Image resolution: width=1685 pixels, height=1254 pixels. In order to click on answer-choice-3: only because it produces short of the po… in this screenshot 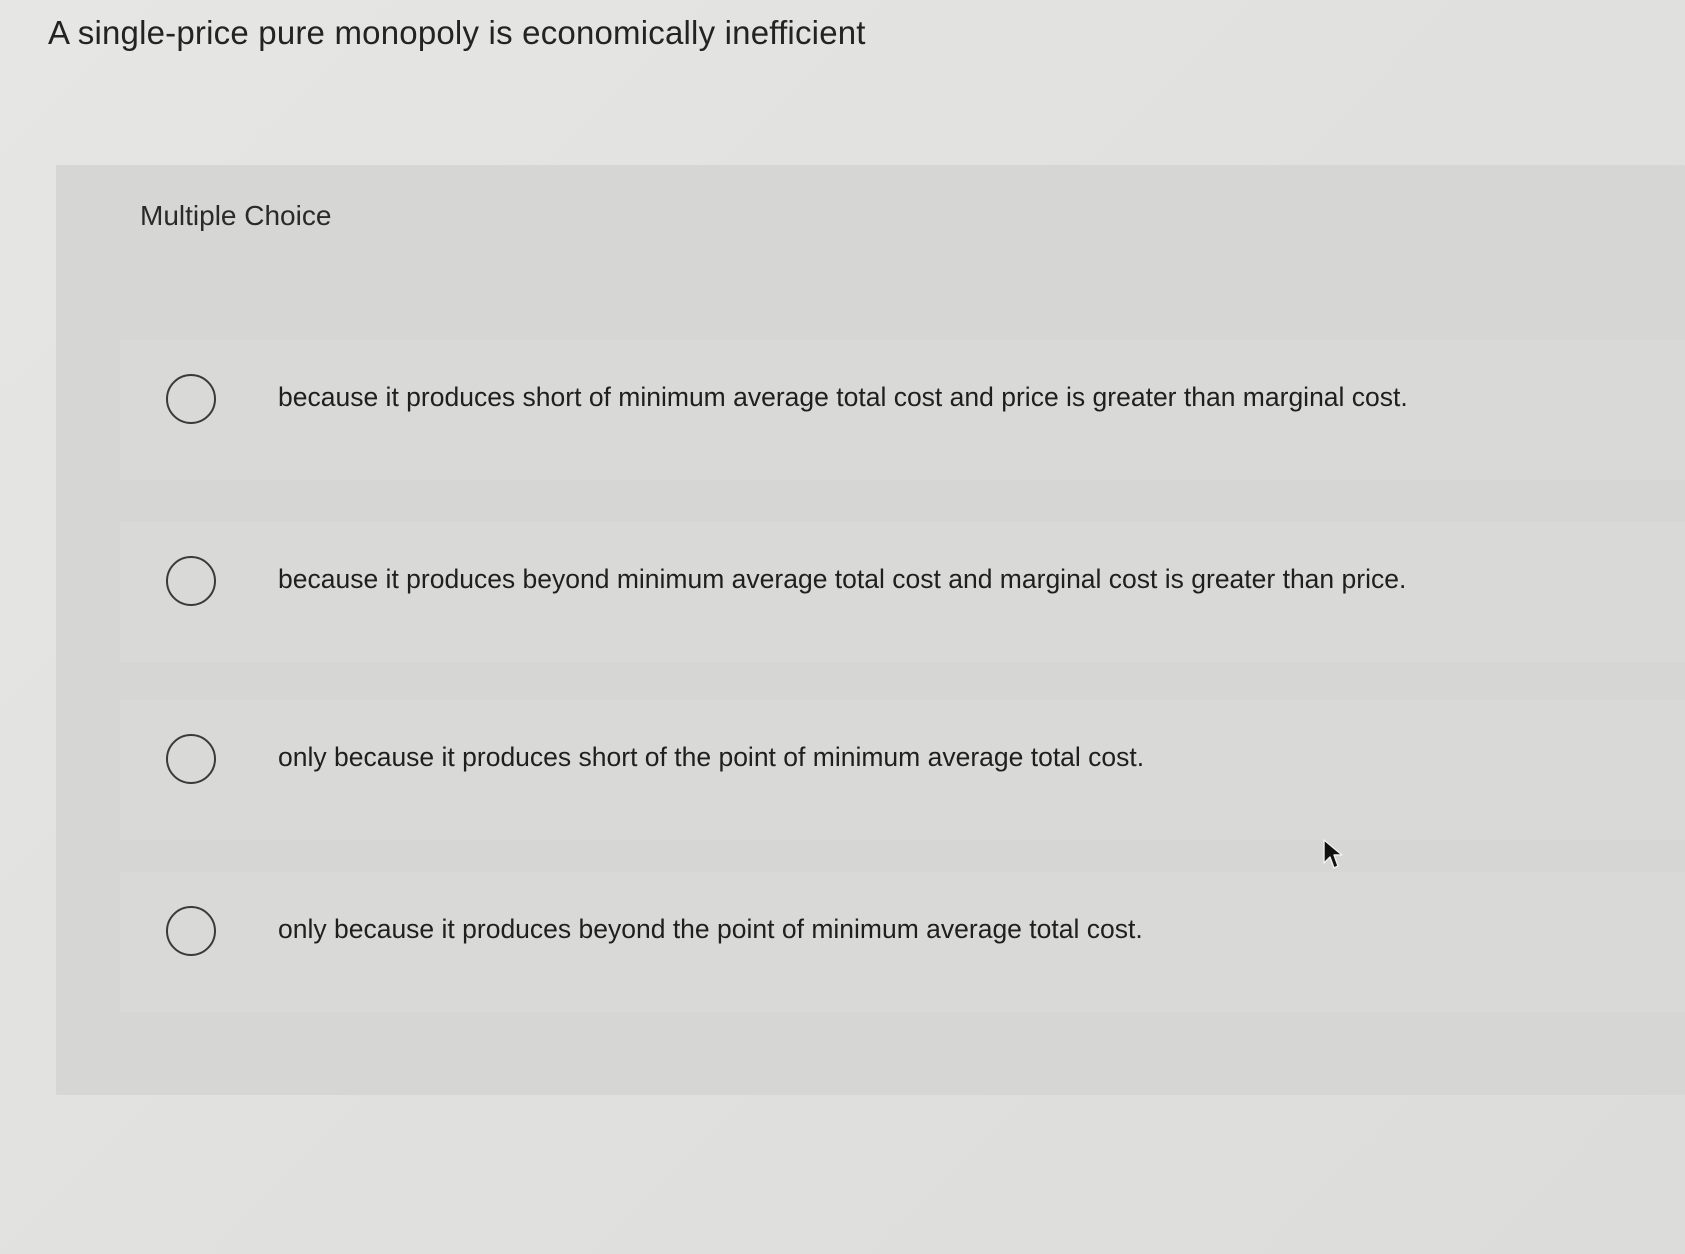, I will do `click(902, 770)`.